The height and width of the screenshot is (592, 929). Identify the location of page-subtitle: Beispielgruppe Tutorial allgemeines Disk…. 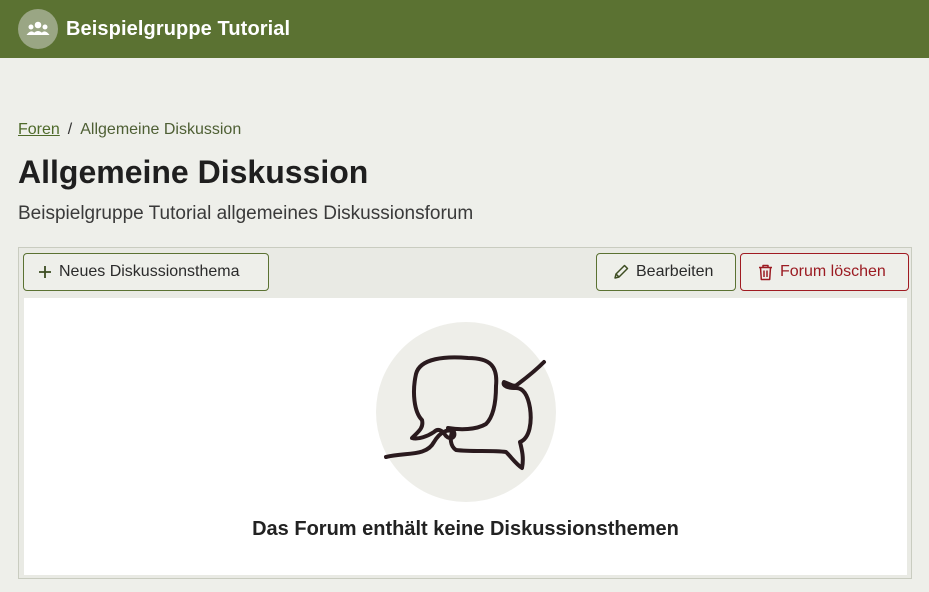
(246, 213).